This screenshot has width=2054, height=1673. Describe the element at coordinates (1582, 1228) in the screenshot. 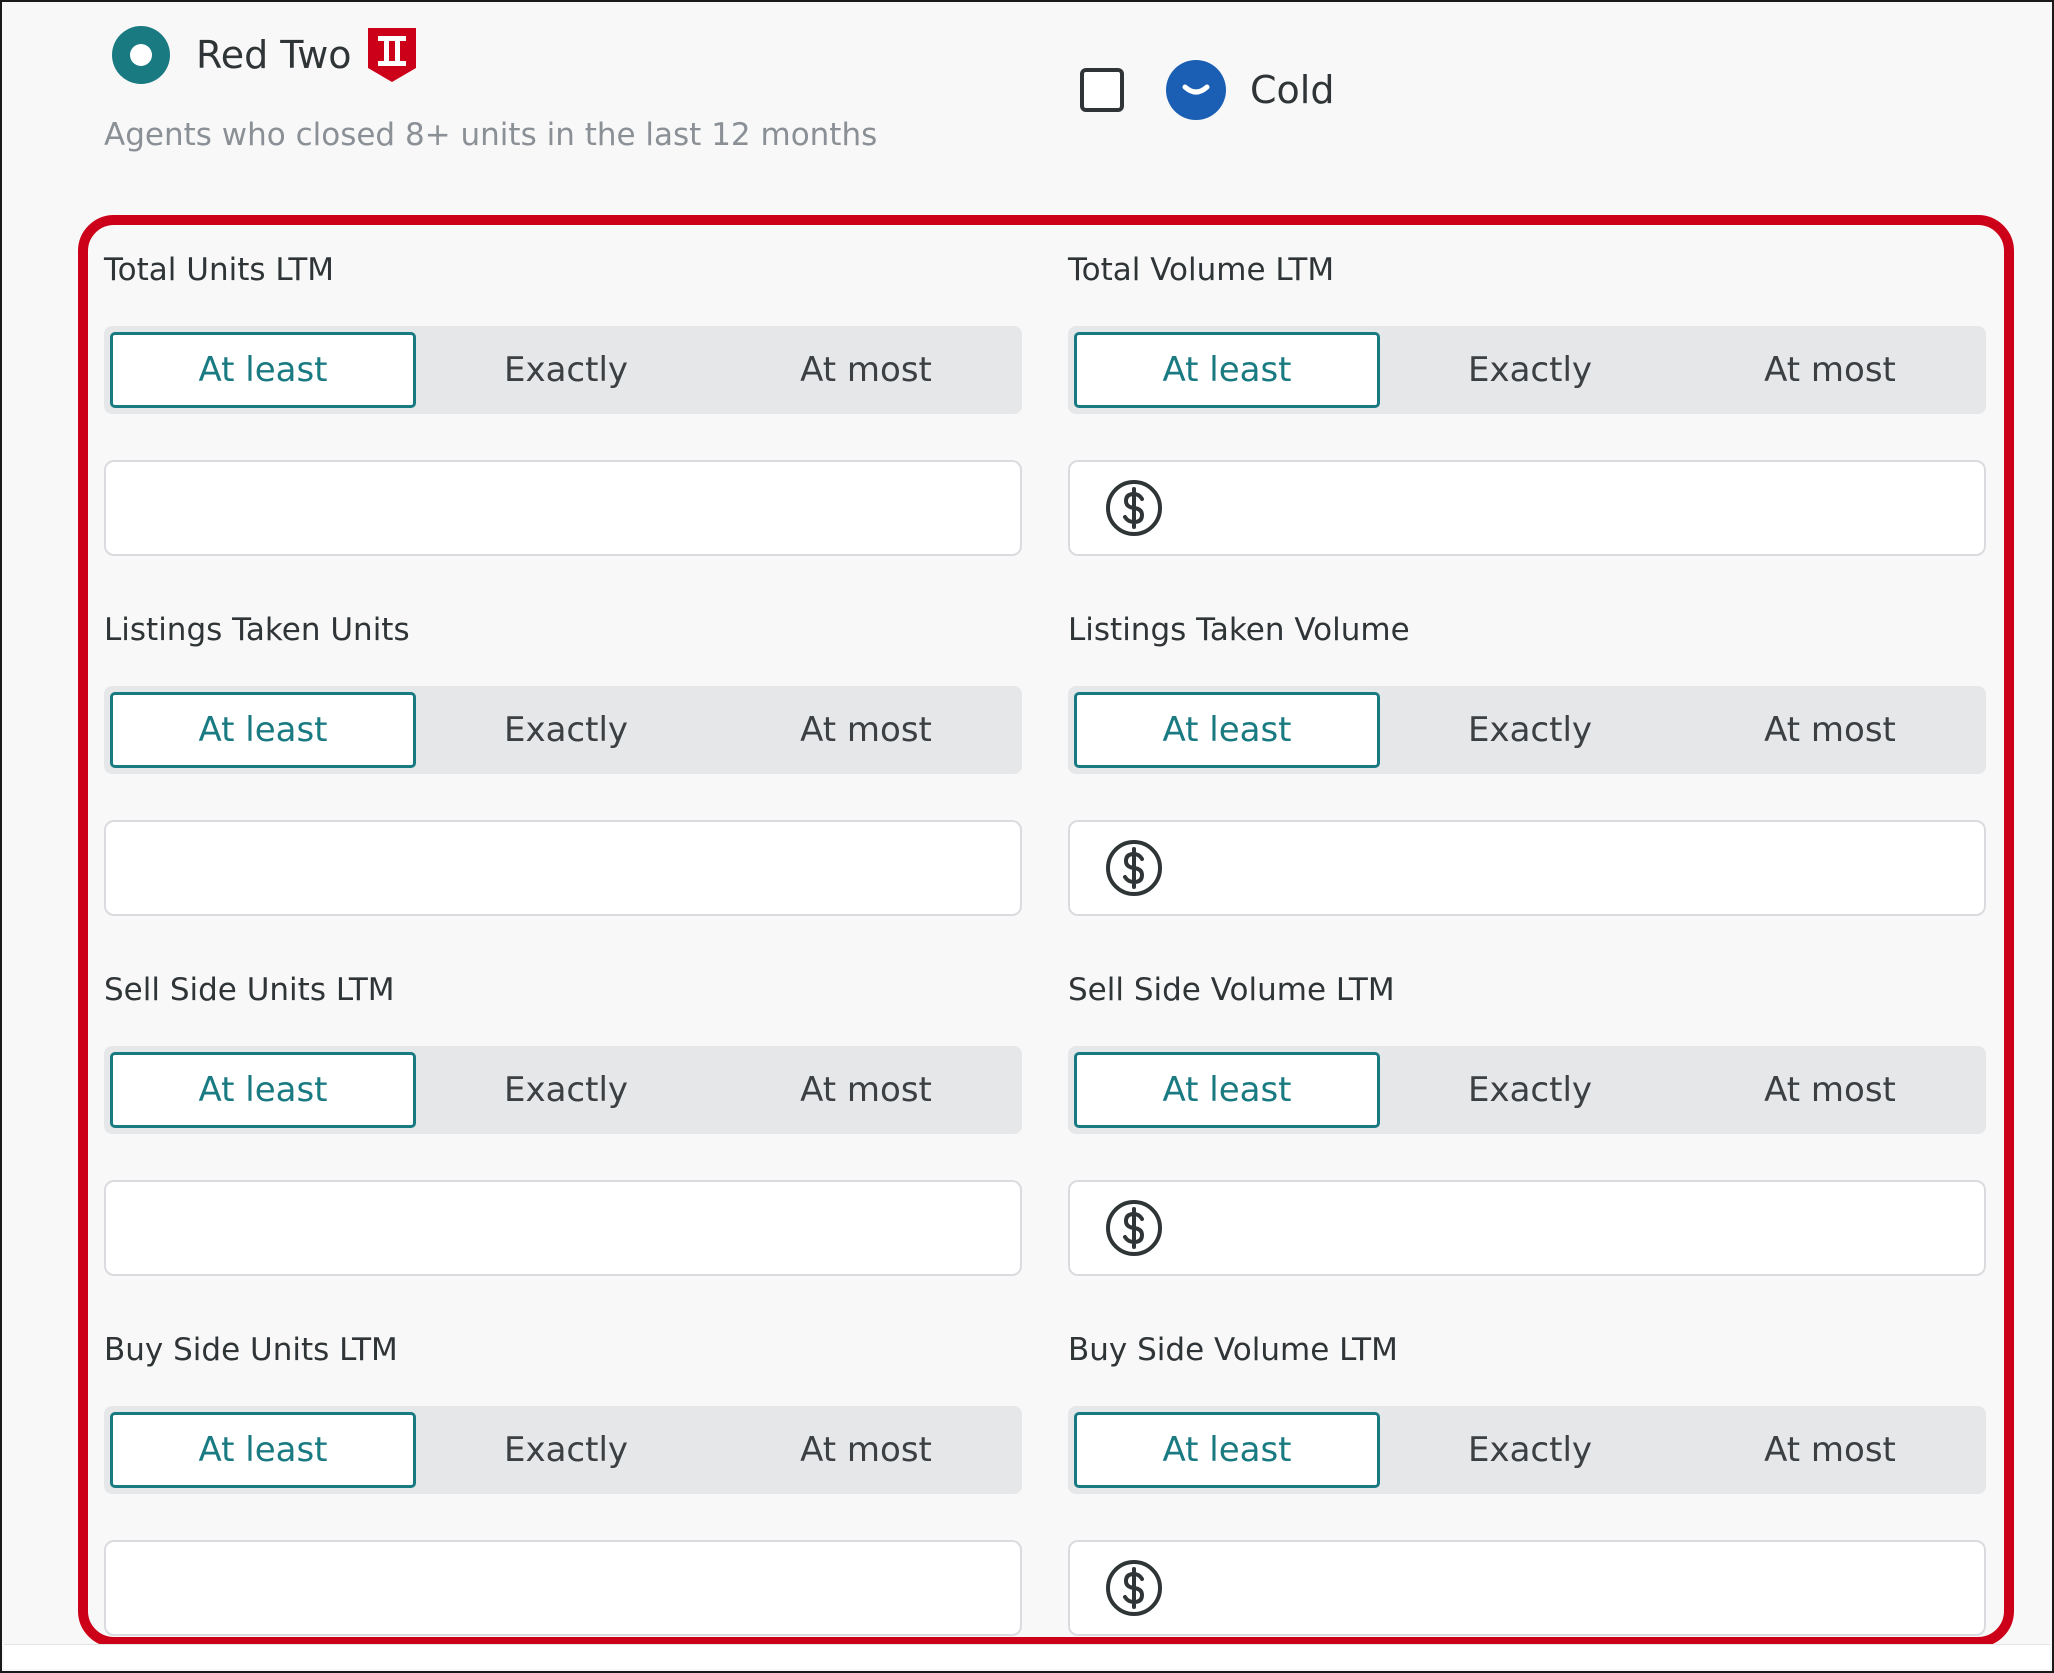

I see `sell-side-volume-ltm-input` at that location.